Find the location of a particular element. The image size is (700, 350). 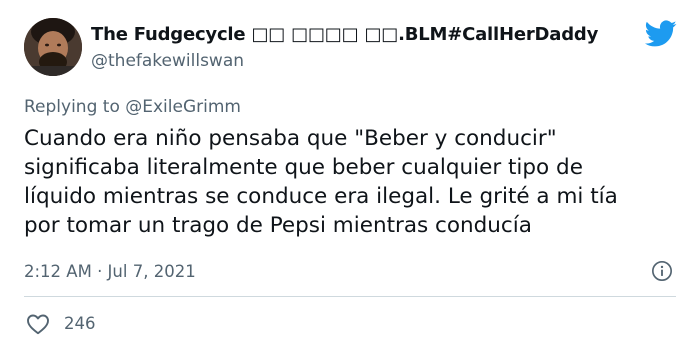

heart-icon is located at coordinates (38, 324).